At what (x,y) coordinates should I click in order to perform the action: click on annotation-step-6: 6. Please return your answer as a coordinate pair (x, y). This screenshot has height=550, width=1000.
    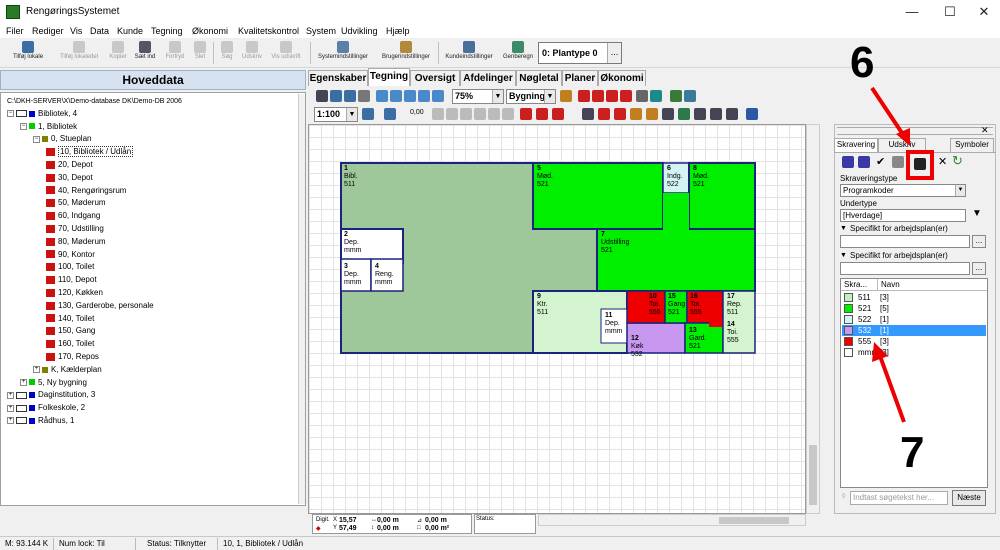
    Looking at the image, I should click on (862, 62).